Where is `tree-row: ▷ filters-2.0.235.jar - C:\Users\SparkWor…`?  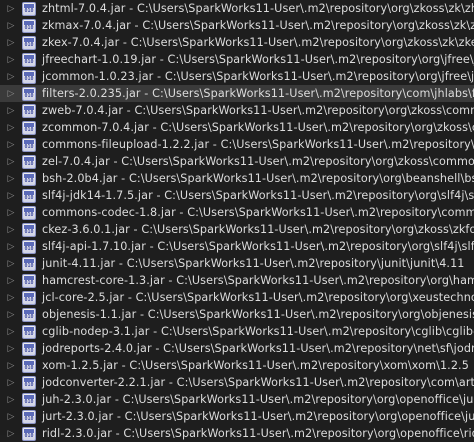 tree-row: ▷ filters-2.0.235.jar - C:\Users\SparkWor… is located at coordinates (237, 93).